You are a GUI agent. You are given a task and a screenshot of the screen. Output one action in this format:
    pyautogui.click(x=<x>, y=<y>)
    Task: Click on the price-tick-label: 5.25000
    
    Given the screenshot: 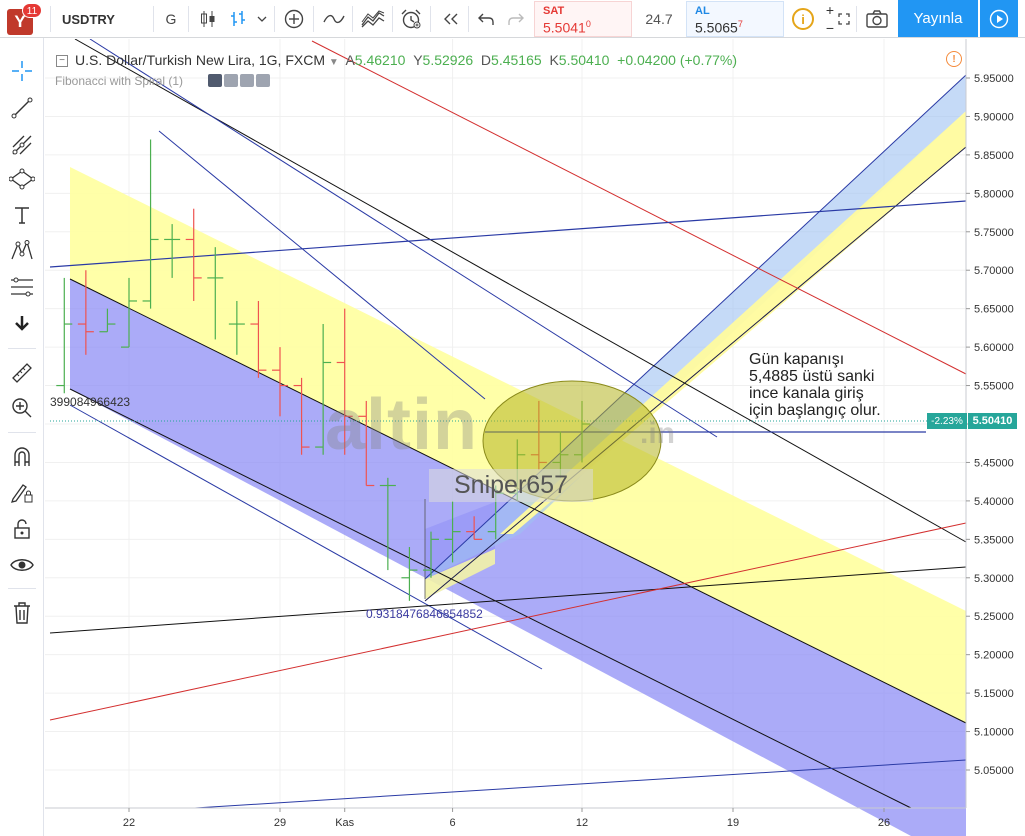 What is the action you would take?
    pyautogui.click(x=994, y=617)
    